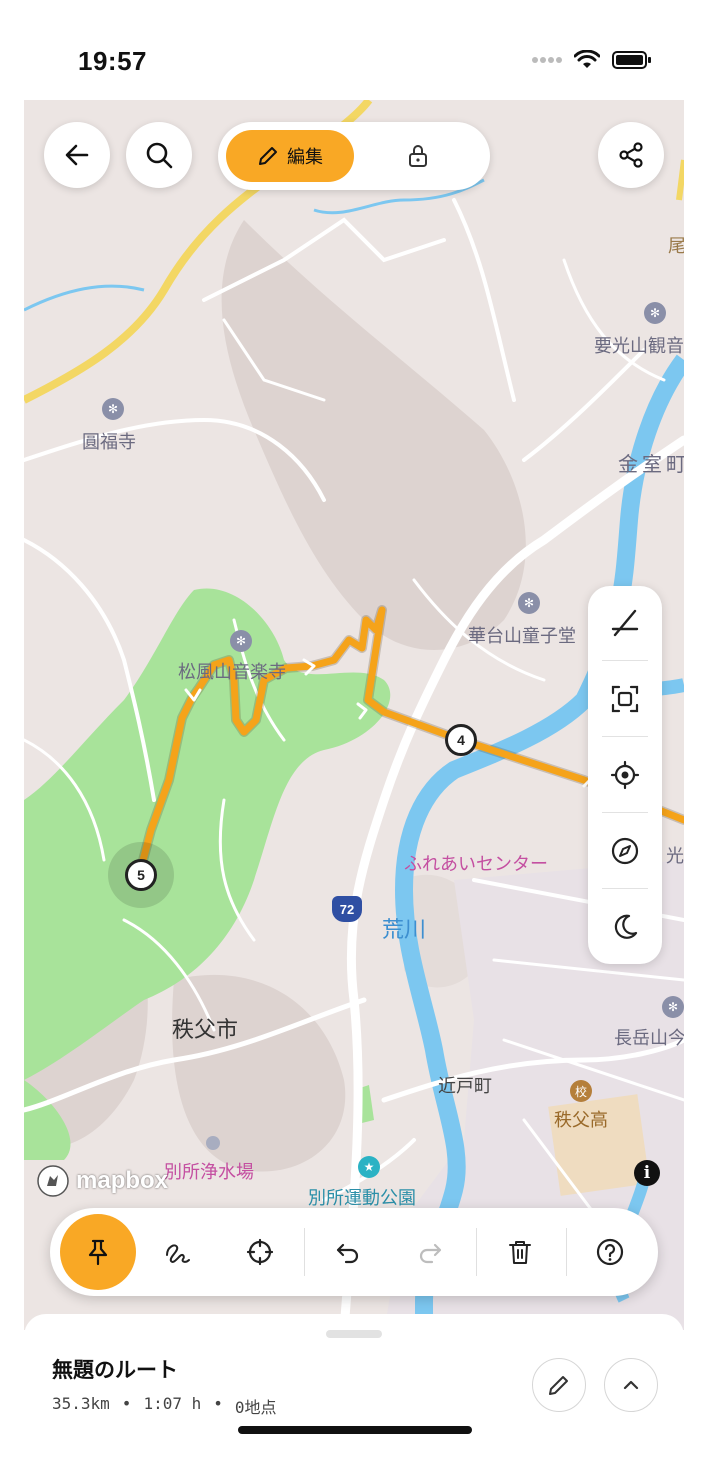 Image resolution: width=708 pixels, height=1472 pixels. Describe the element at coordinates (232, 672) in the screenshot. I see `map-label-shoufuzan: 松風山音楽寺` at that location.